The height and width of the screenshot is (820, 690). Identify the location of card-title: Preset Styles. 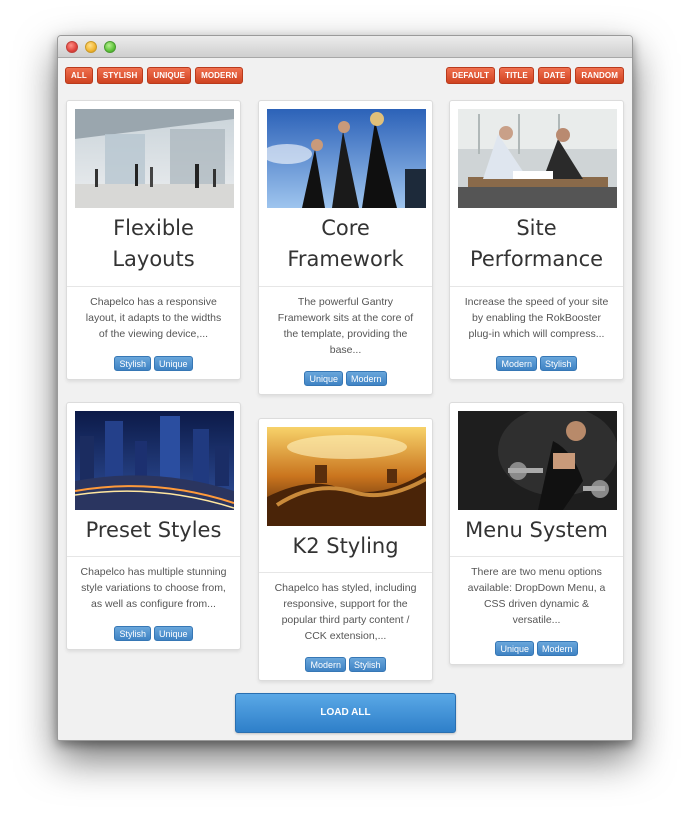
(153, 530).